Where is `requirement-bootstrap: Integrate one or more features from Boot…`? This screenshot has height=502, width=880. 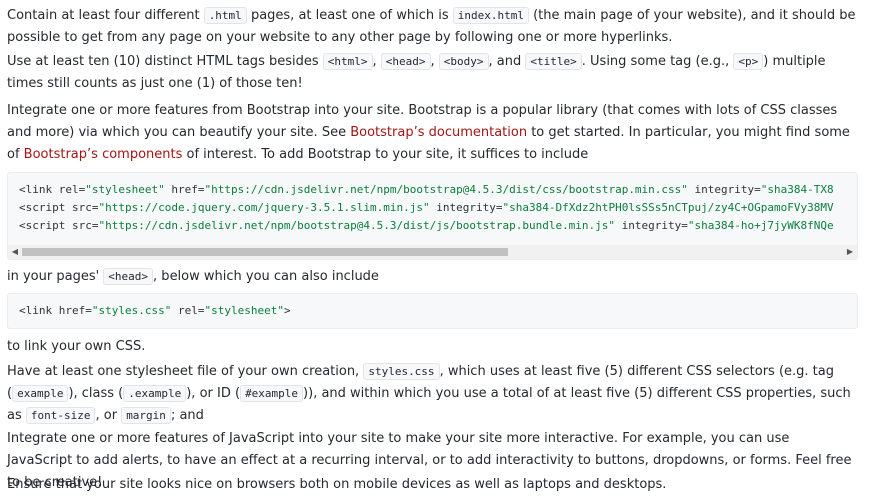
requirement-bootstrap: Integrate one or more features from Boot… is located at coordinates (432, 133).